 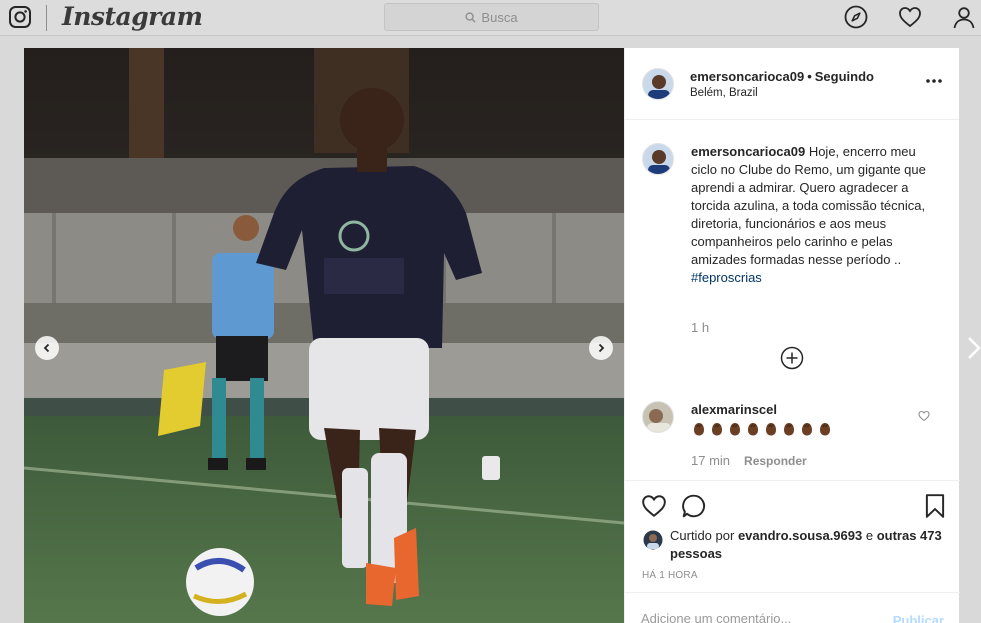 I want to click on caption-avatar-image, so click(x=658, y=159).